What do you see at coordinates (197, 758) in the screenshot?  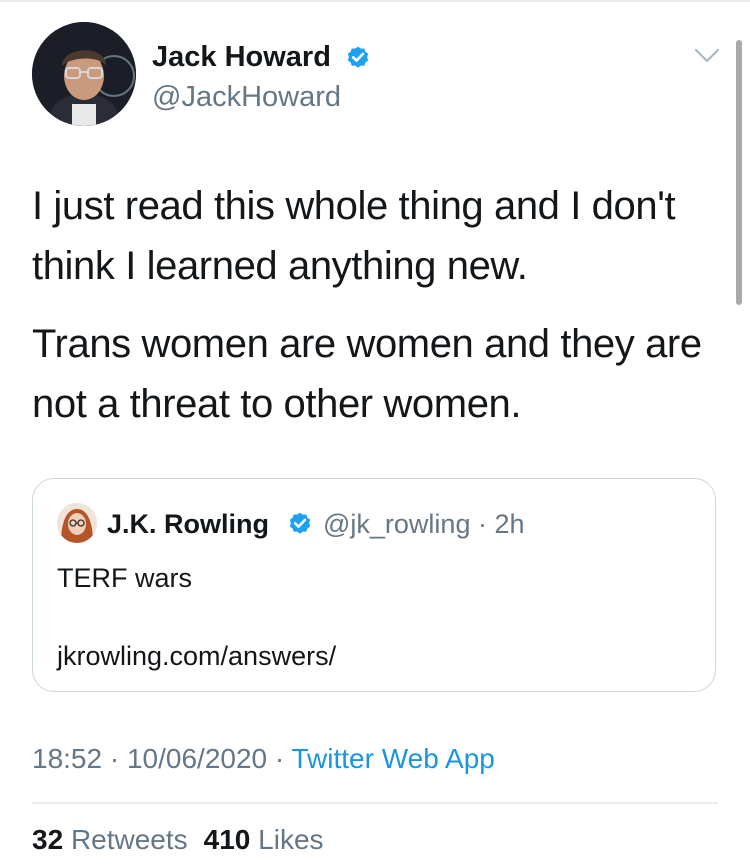 I see `tweet-date: 10/06/2020` at bounding box center [197, 758].